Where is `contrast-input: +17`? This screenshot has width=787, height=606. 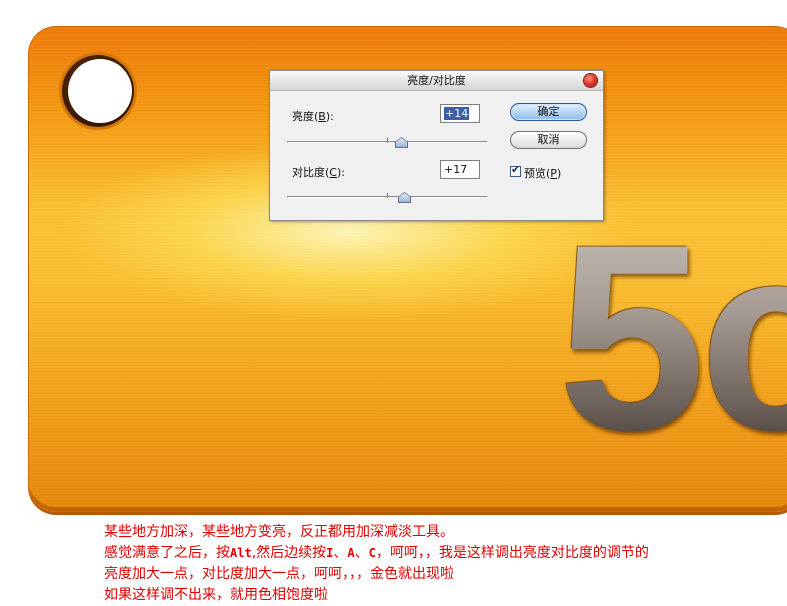
contrast-input: +17 is located at coordinates (460, 169).